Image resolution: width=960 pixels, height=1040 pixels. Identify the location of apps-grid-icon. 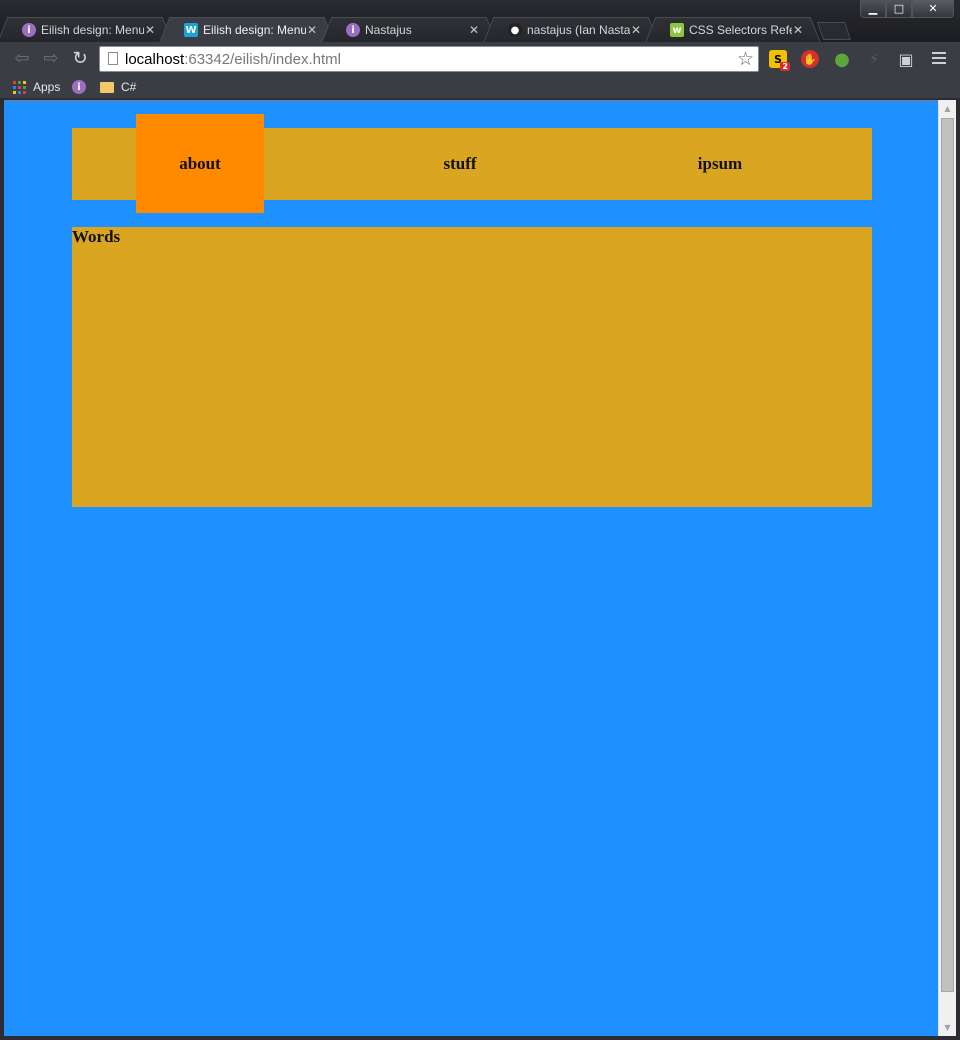
(19, 87).